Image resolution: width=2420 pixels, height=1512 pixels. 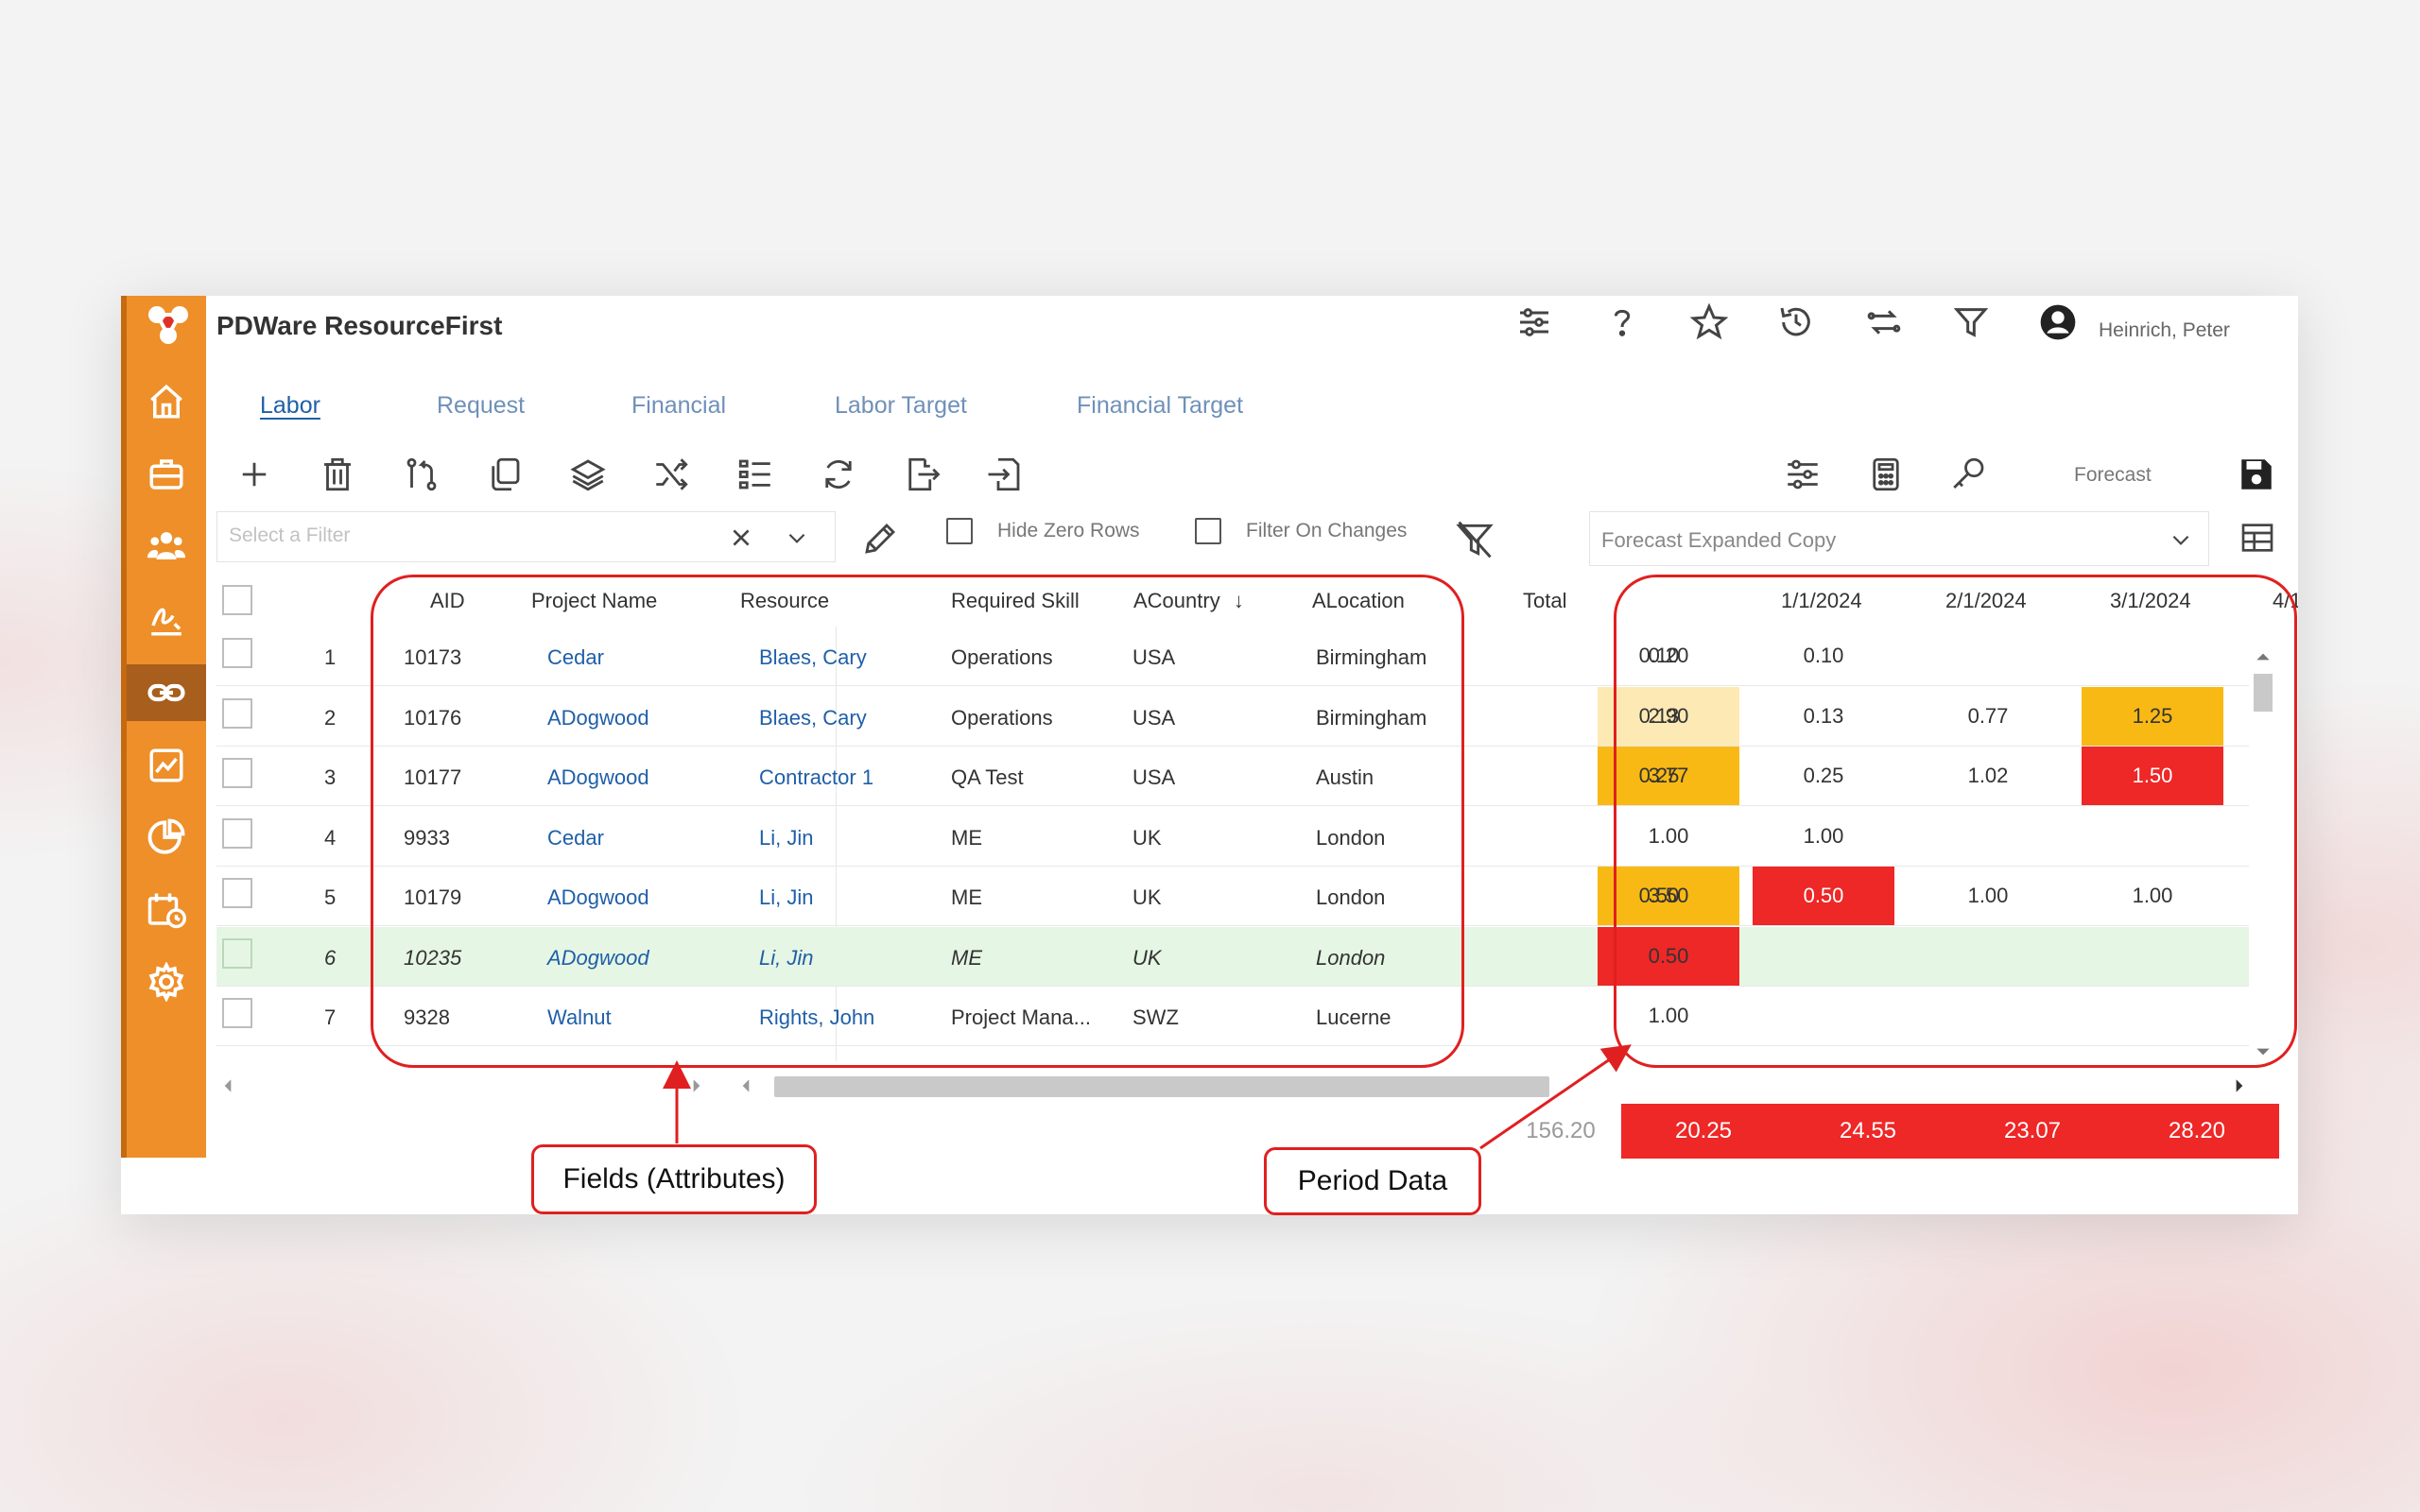 I want to click on pencil-icon, so click(x=880, y=538).